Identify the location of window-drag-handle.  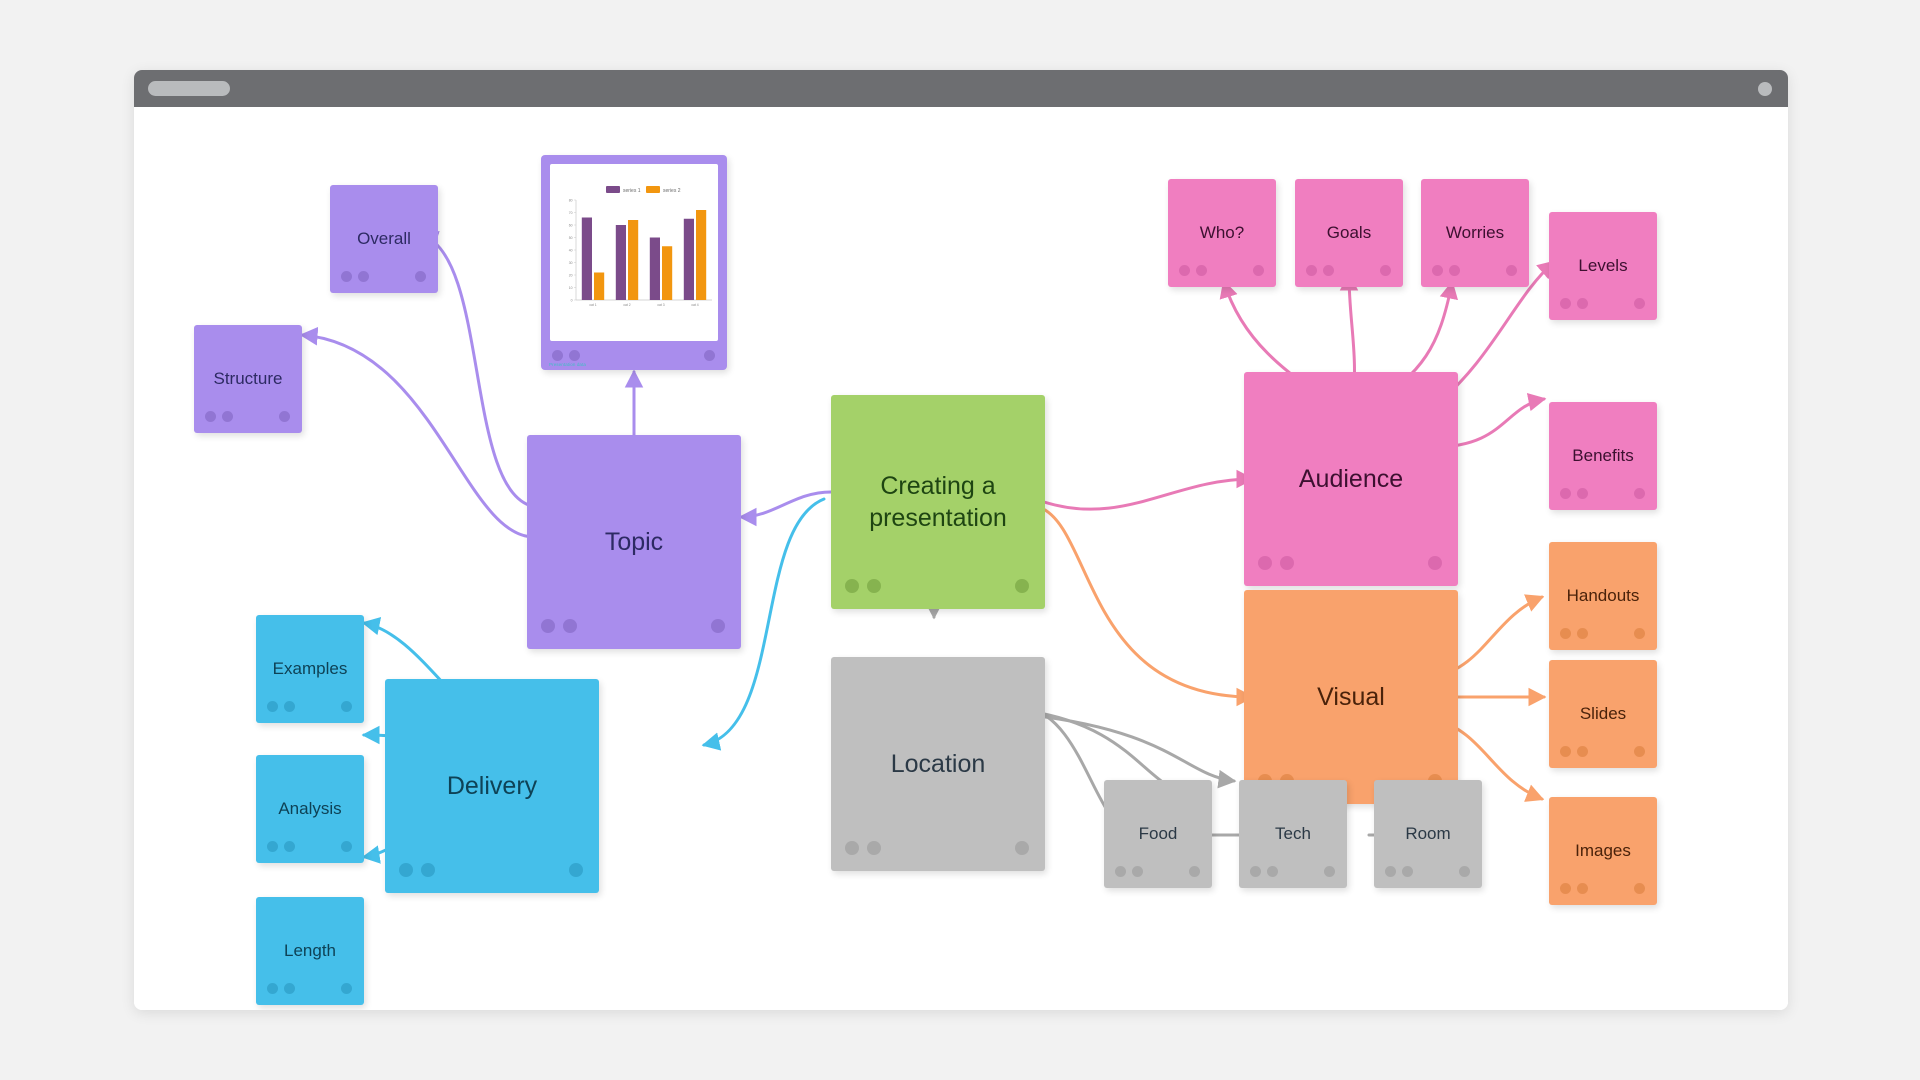
(189, 88).